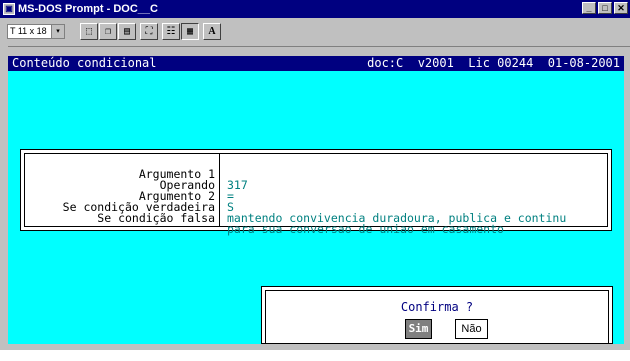  I want to click on mark-icon: ⬚, so click(89, 31).